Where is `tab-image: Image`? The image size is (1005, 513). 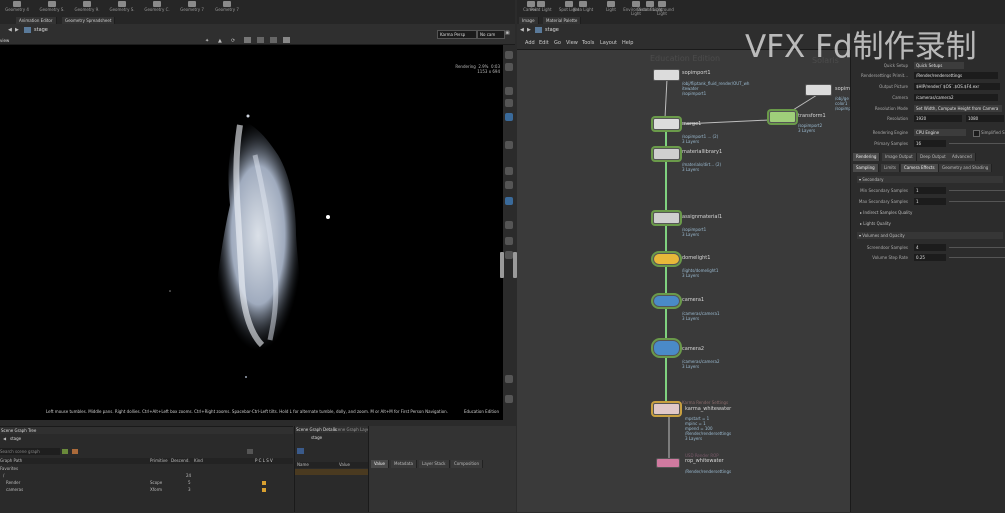 tab-image: Image is located at coordinates (529, 20).